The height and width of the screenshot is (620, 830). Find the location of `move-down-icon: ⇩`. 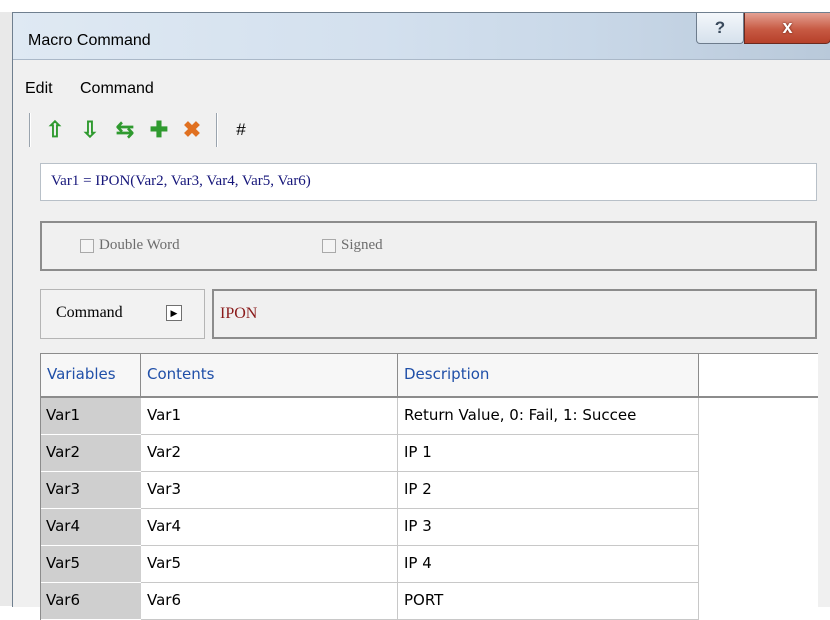

move-down-icon: ⇩ is located at coordinates (90, 130).